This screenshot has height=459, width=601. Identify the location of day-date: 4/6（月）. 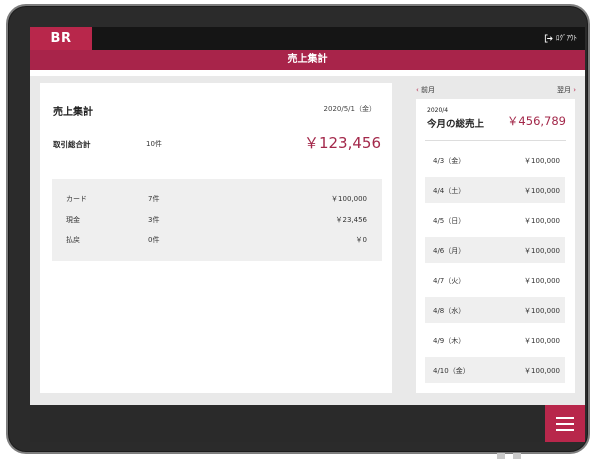
(449, 251).